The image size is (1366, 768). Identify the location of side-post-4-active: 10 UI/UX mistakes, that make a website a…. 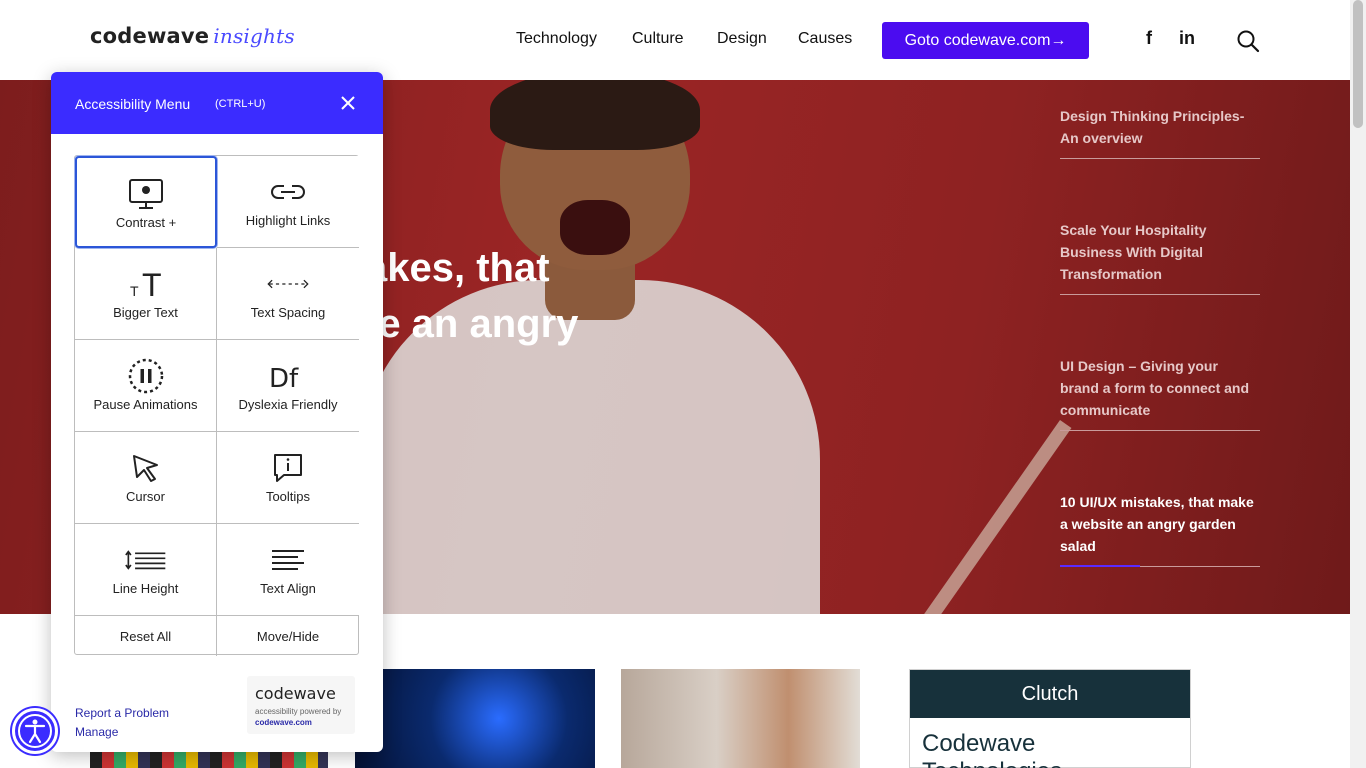
(1160, 524).